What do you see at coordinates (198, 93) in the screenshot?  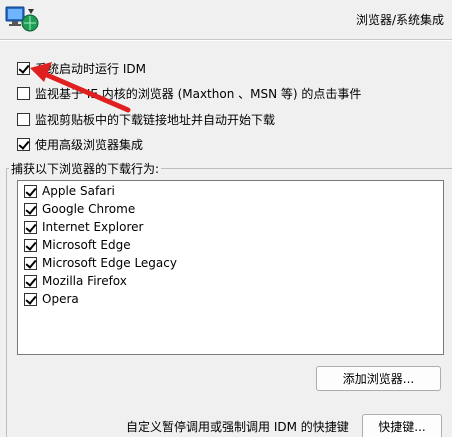 I see `monitor-ie-label: 监视基于 IE 内核的浏览器 (Maxthon 、MSN 等) 的点击事件` at bounding box center [198, 93].